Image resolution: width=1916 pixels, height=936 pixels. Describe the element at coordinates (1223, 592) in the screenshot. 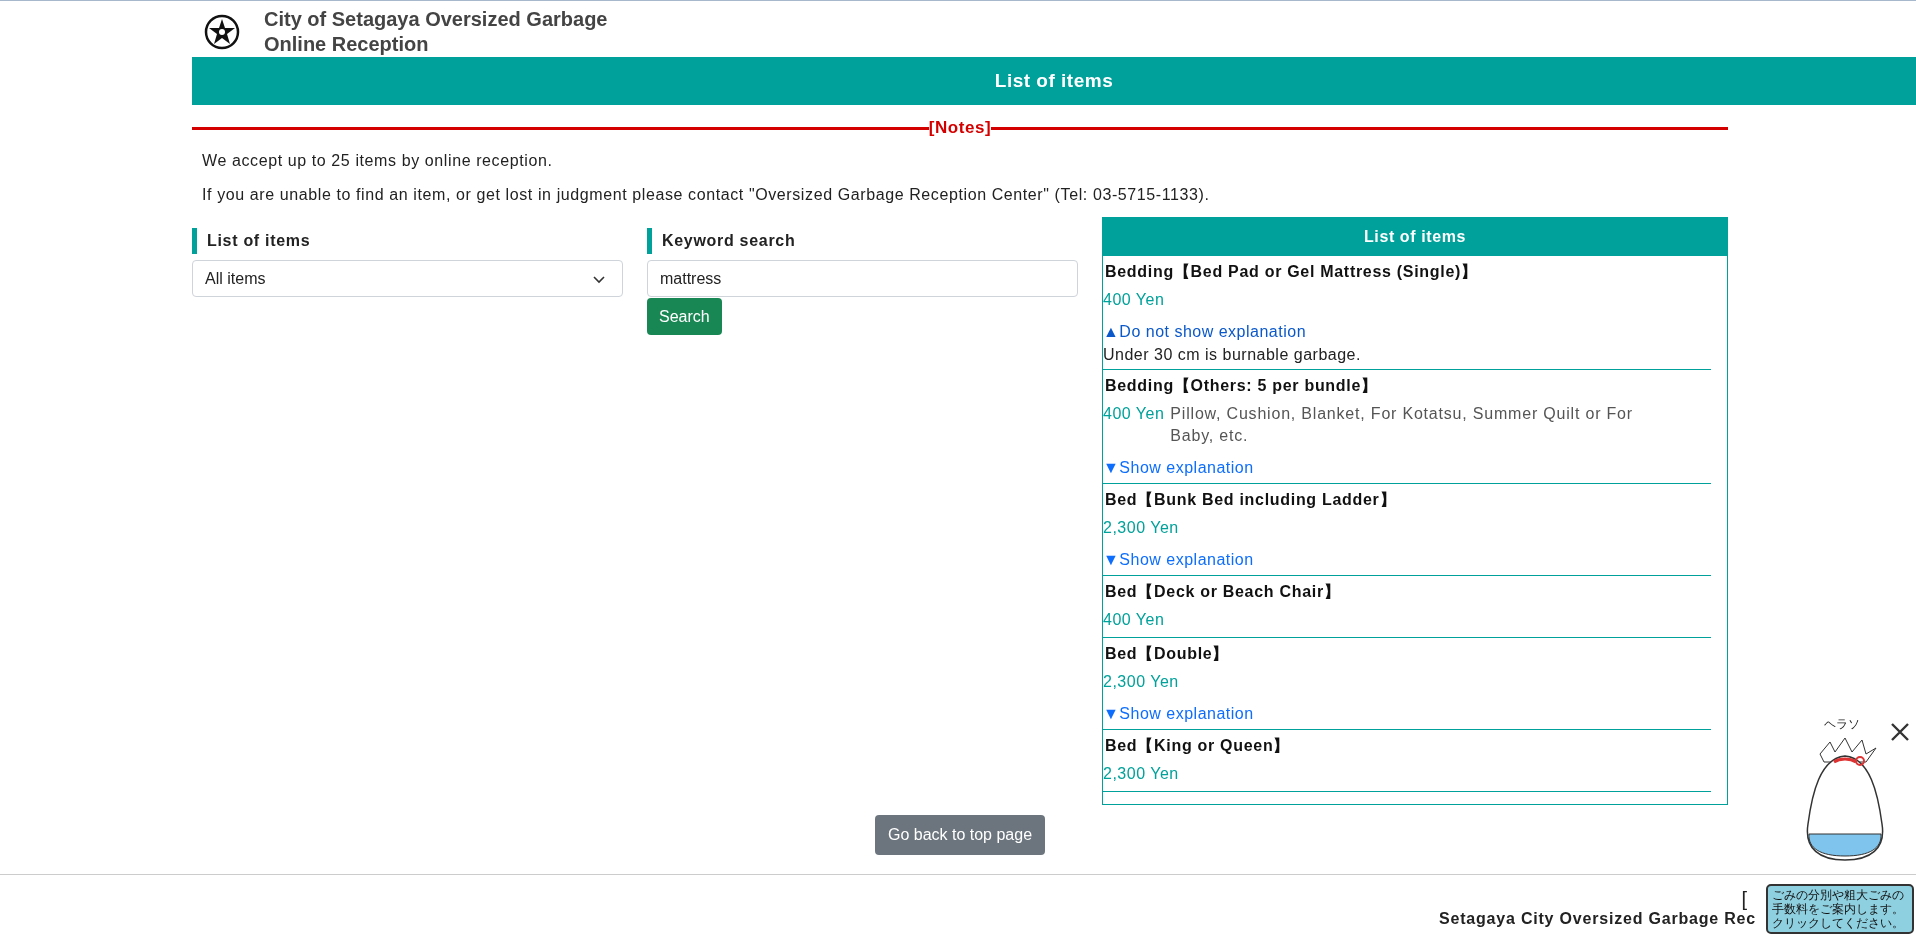

I see `item-name: Bed【Deck or Beach Chair】` at that location.